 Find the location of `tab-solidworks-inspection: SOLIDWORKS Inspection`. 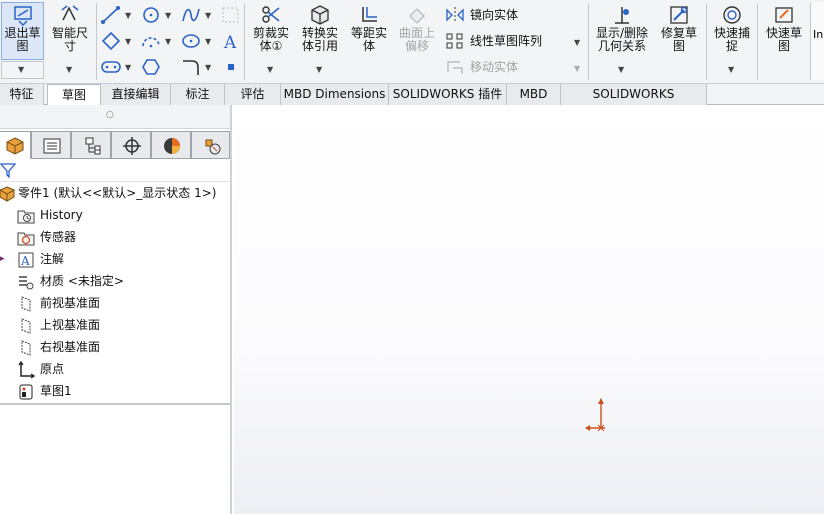

tab-solidworks-inspection: SOLIDWORKS Inspection is located at coordinates (634, 102).